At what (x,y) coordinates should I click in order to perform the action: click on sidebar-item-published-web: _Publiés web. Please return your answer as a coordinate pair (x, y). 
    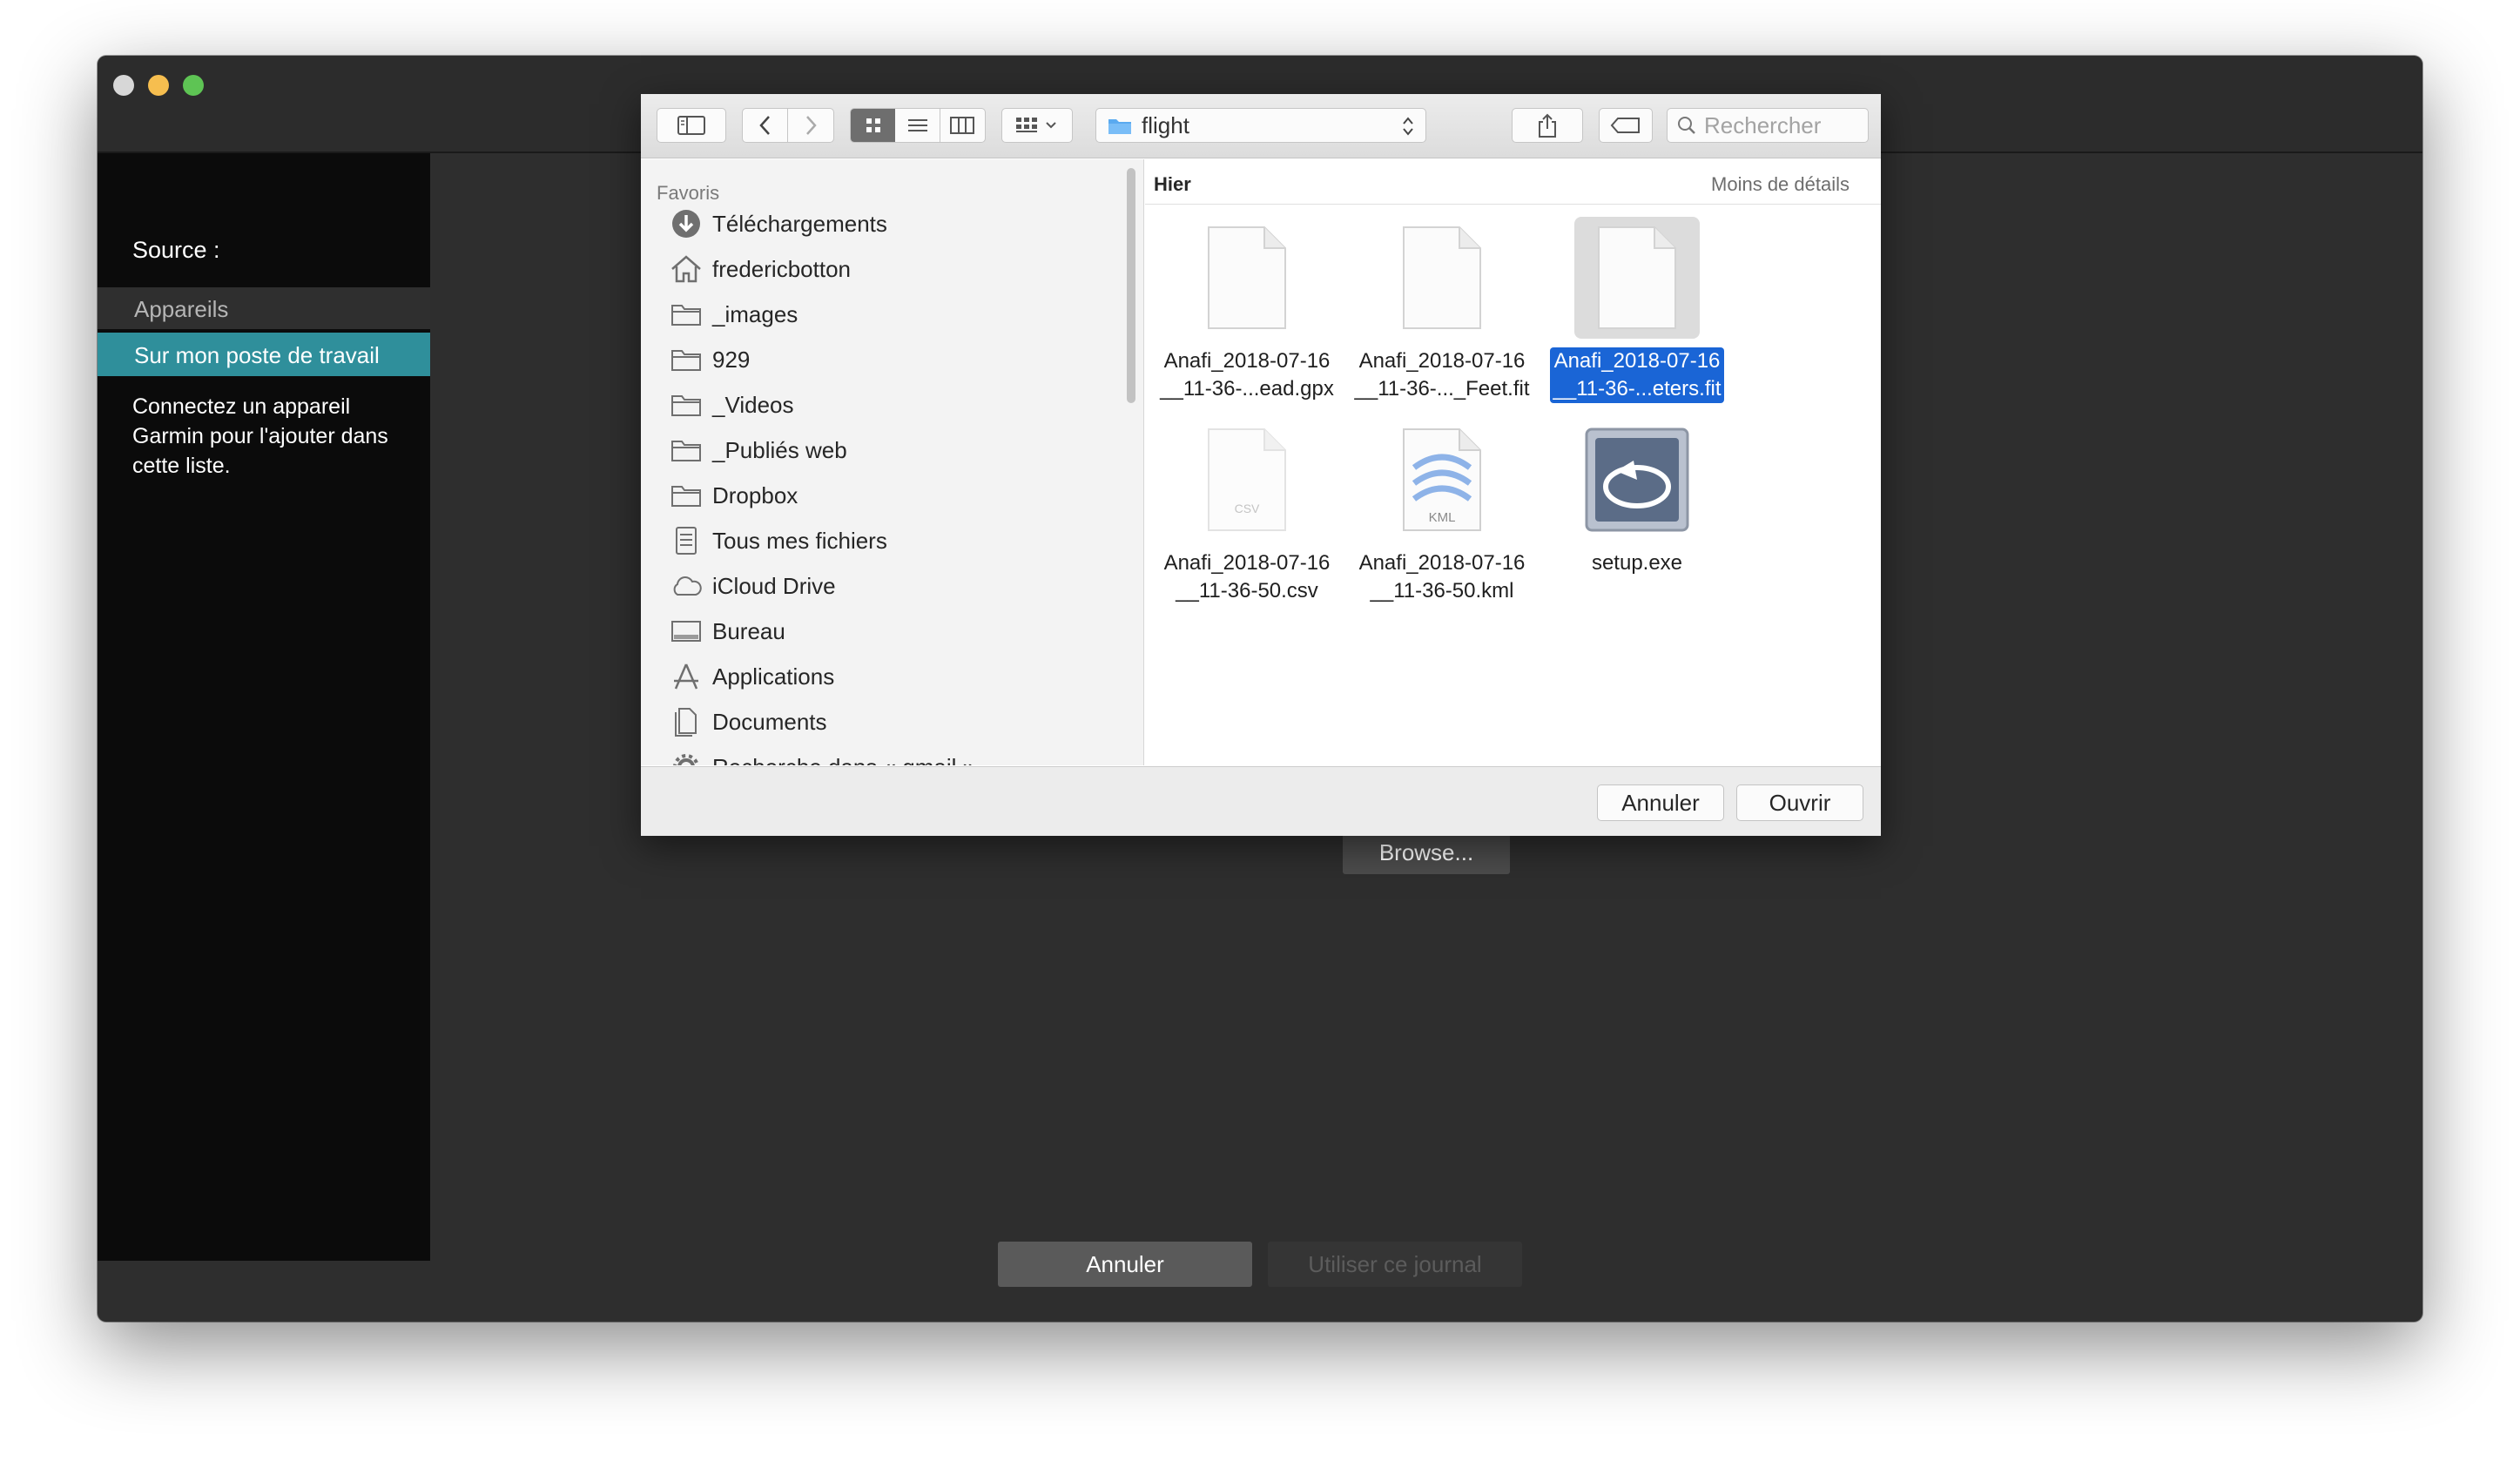
    Looking at the image, I should click on (758, 450).